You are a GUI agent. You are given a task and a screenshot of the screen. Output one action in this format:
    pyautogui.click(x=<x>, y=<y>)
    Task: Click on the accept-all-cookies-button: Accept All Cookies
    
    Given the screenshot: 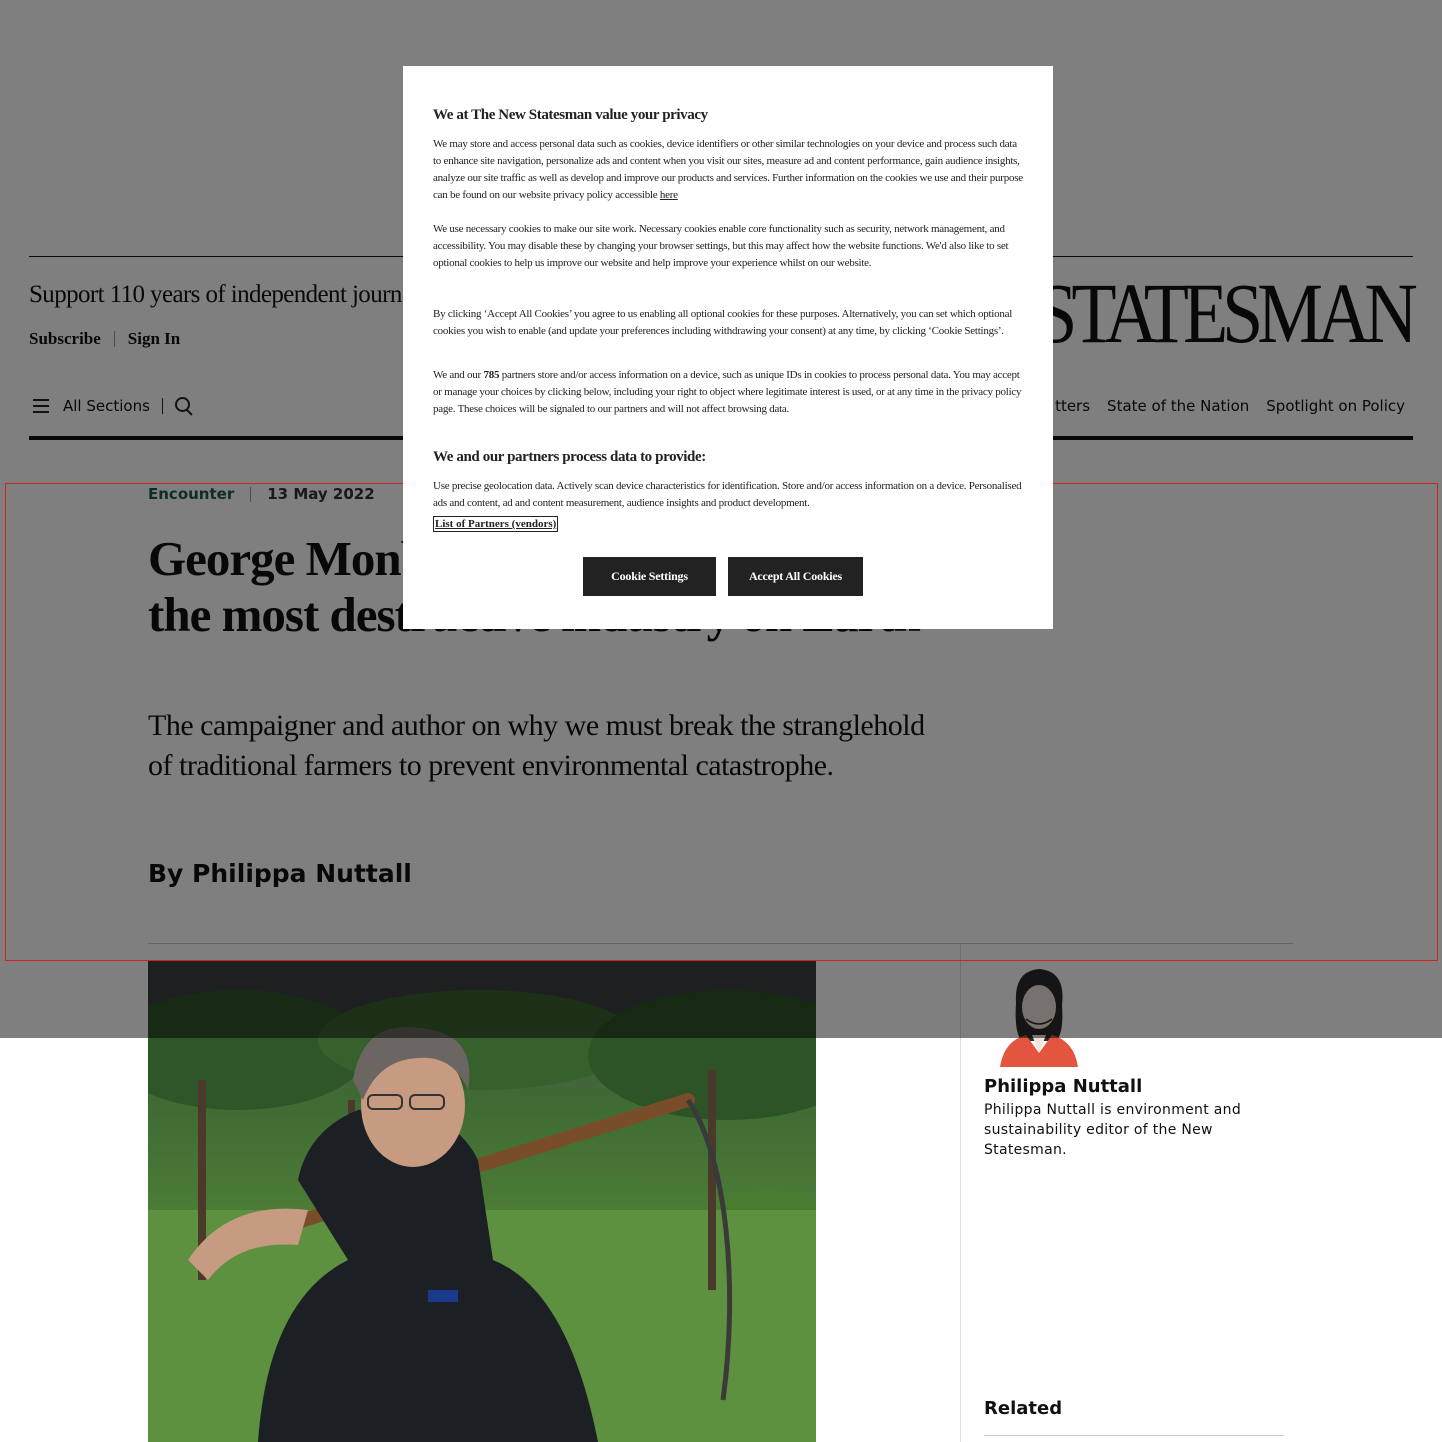 What is the action you would take?
    pyautogui.click(x=795, y=576)
    